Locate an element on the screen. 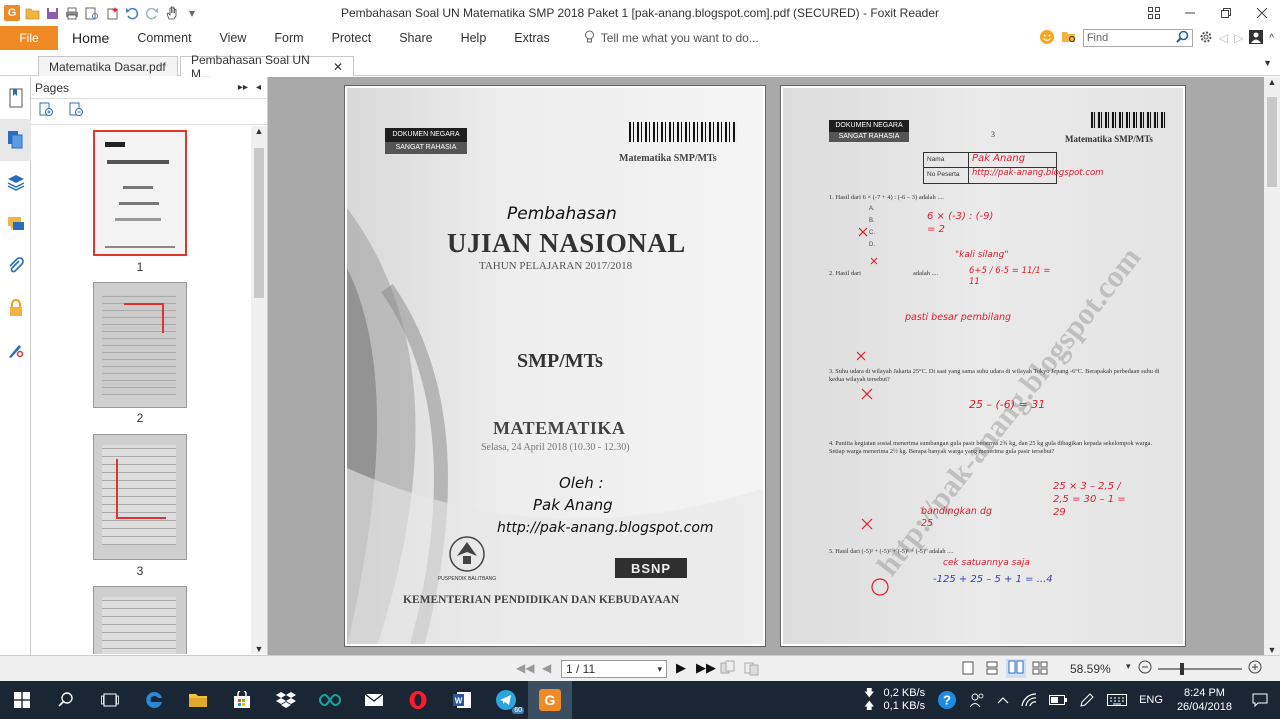 The image size is (1280, 719). first-page-icon: ◀◀ is located at coordinates (525, 668).